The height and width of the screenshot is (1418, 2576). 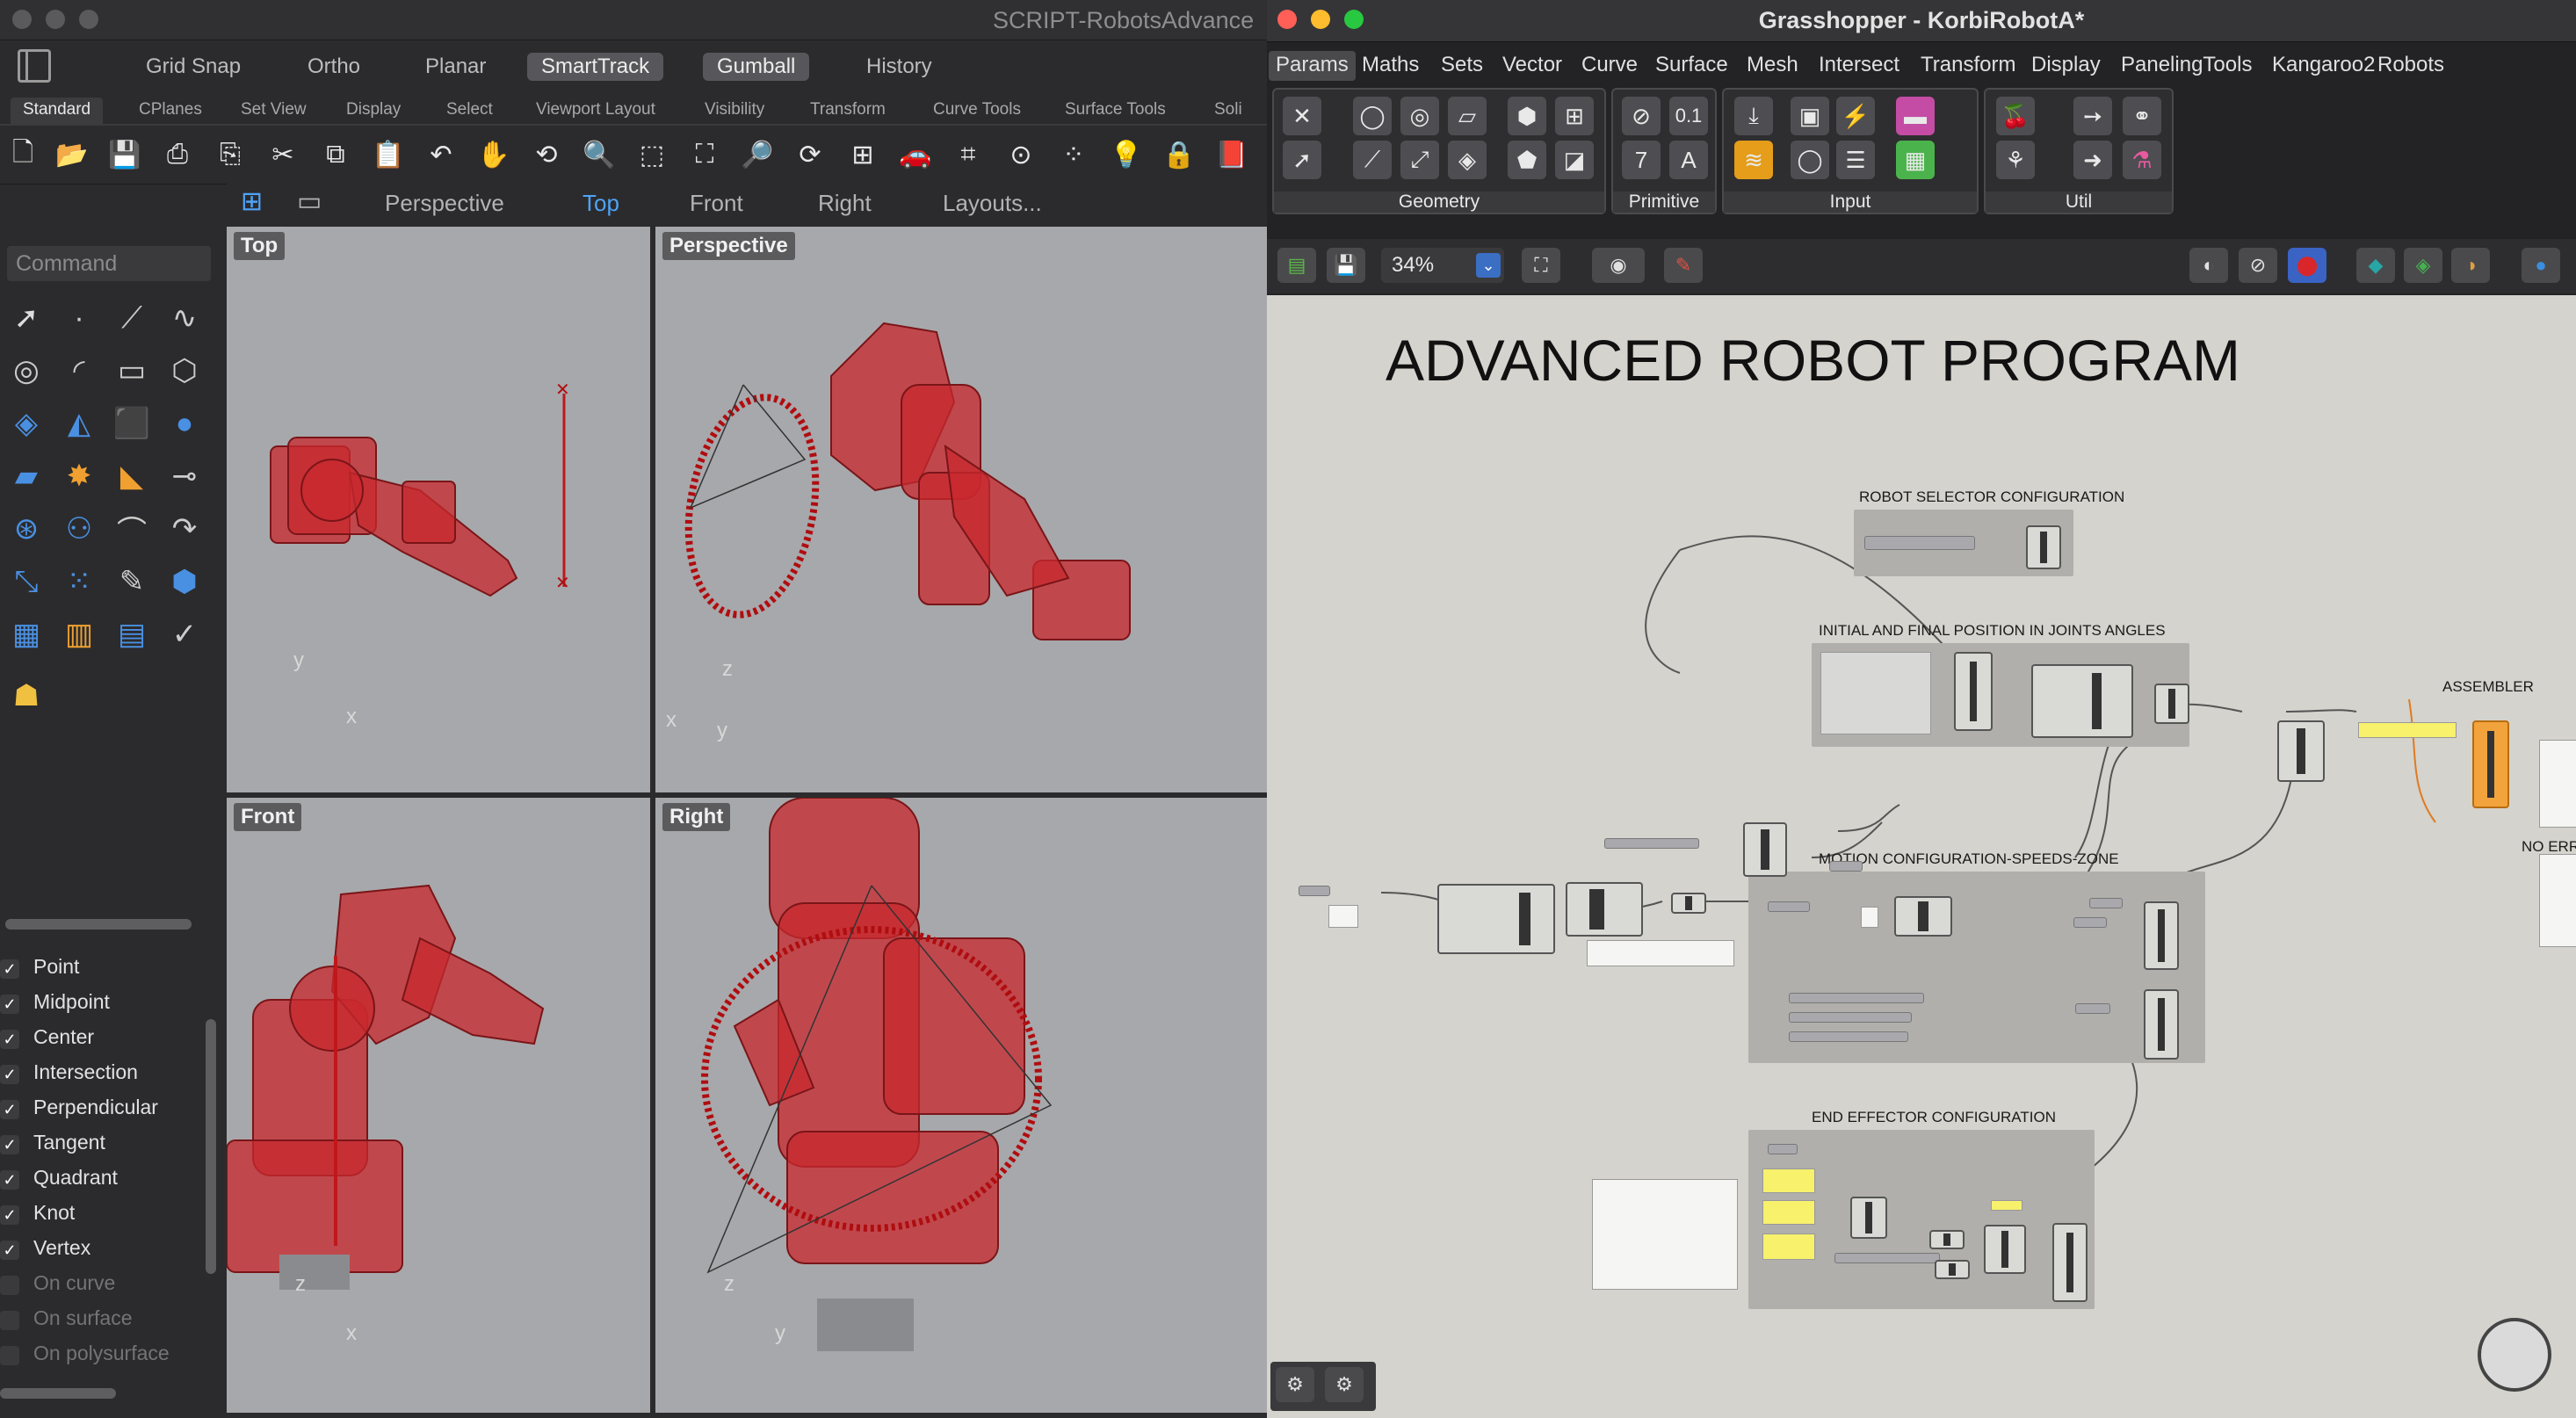 I want to click on param-vector-icon: ➚, so click(x=1302, y=160).